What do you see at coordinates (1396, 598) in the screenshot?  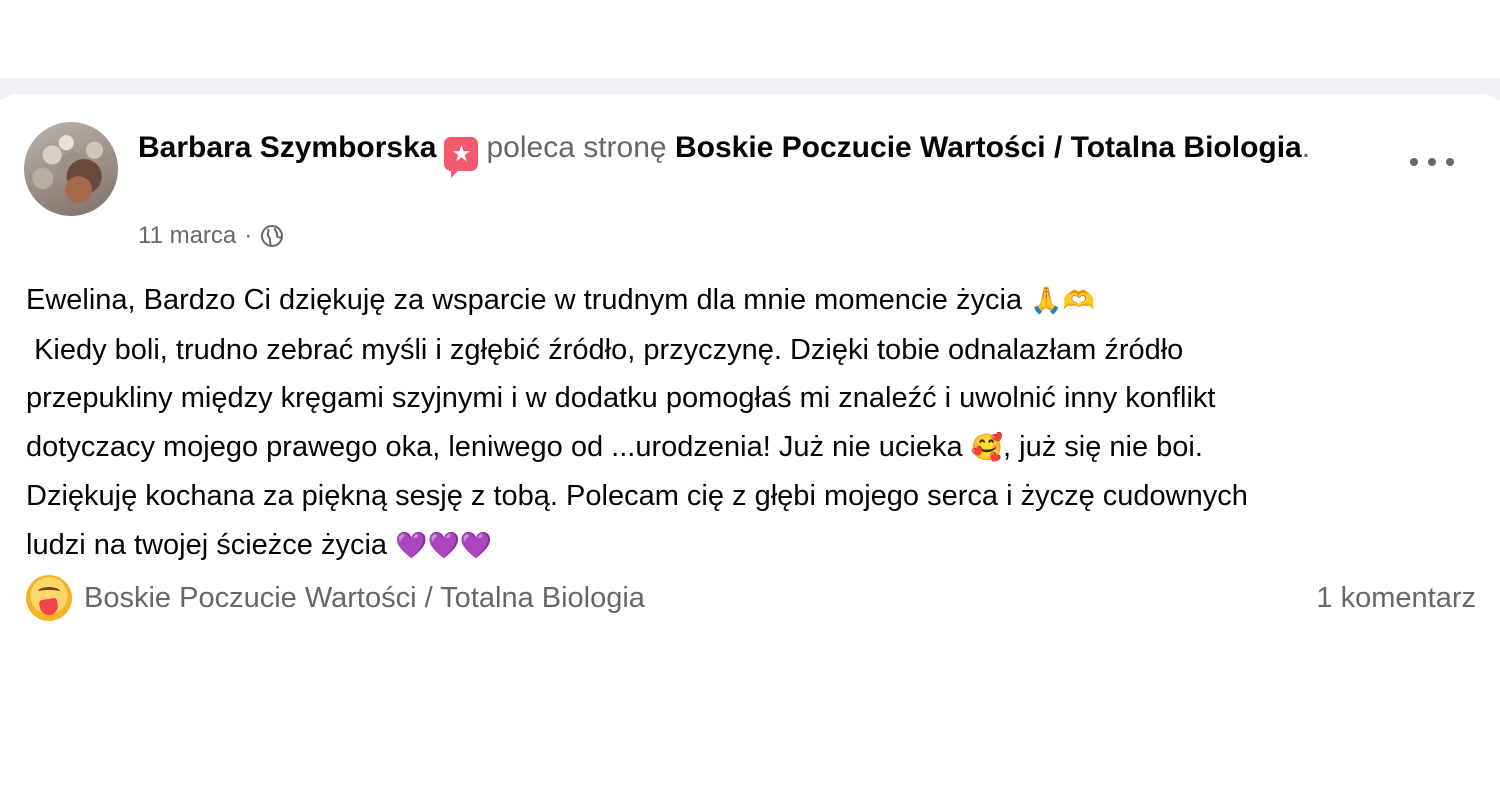 I see `comments-count: 1 komentarz` at bounding box center [1396, 598].